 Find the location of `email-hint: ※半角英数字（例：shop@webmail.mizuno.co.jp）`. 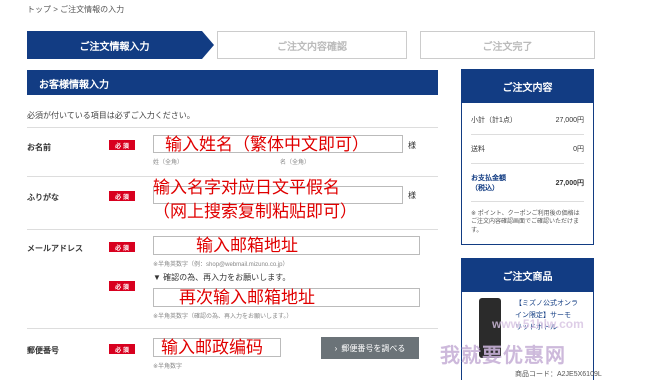

email-hint: ※半角英数字（例：shop@webmail.mizuno.co.jp） is located at coordinates (221, 265).